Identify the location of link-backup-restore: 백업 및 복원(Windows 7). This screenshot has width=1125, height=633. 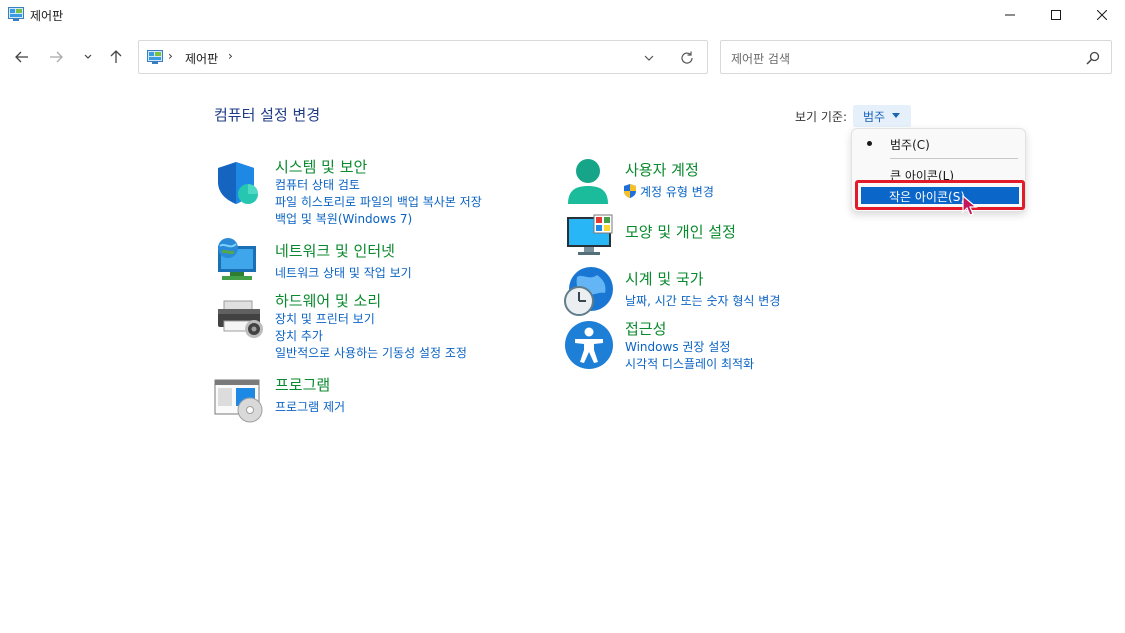
(343, 218).